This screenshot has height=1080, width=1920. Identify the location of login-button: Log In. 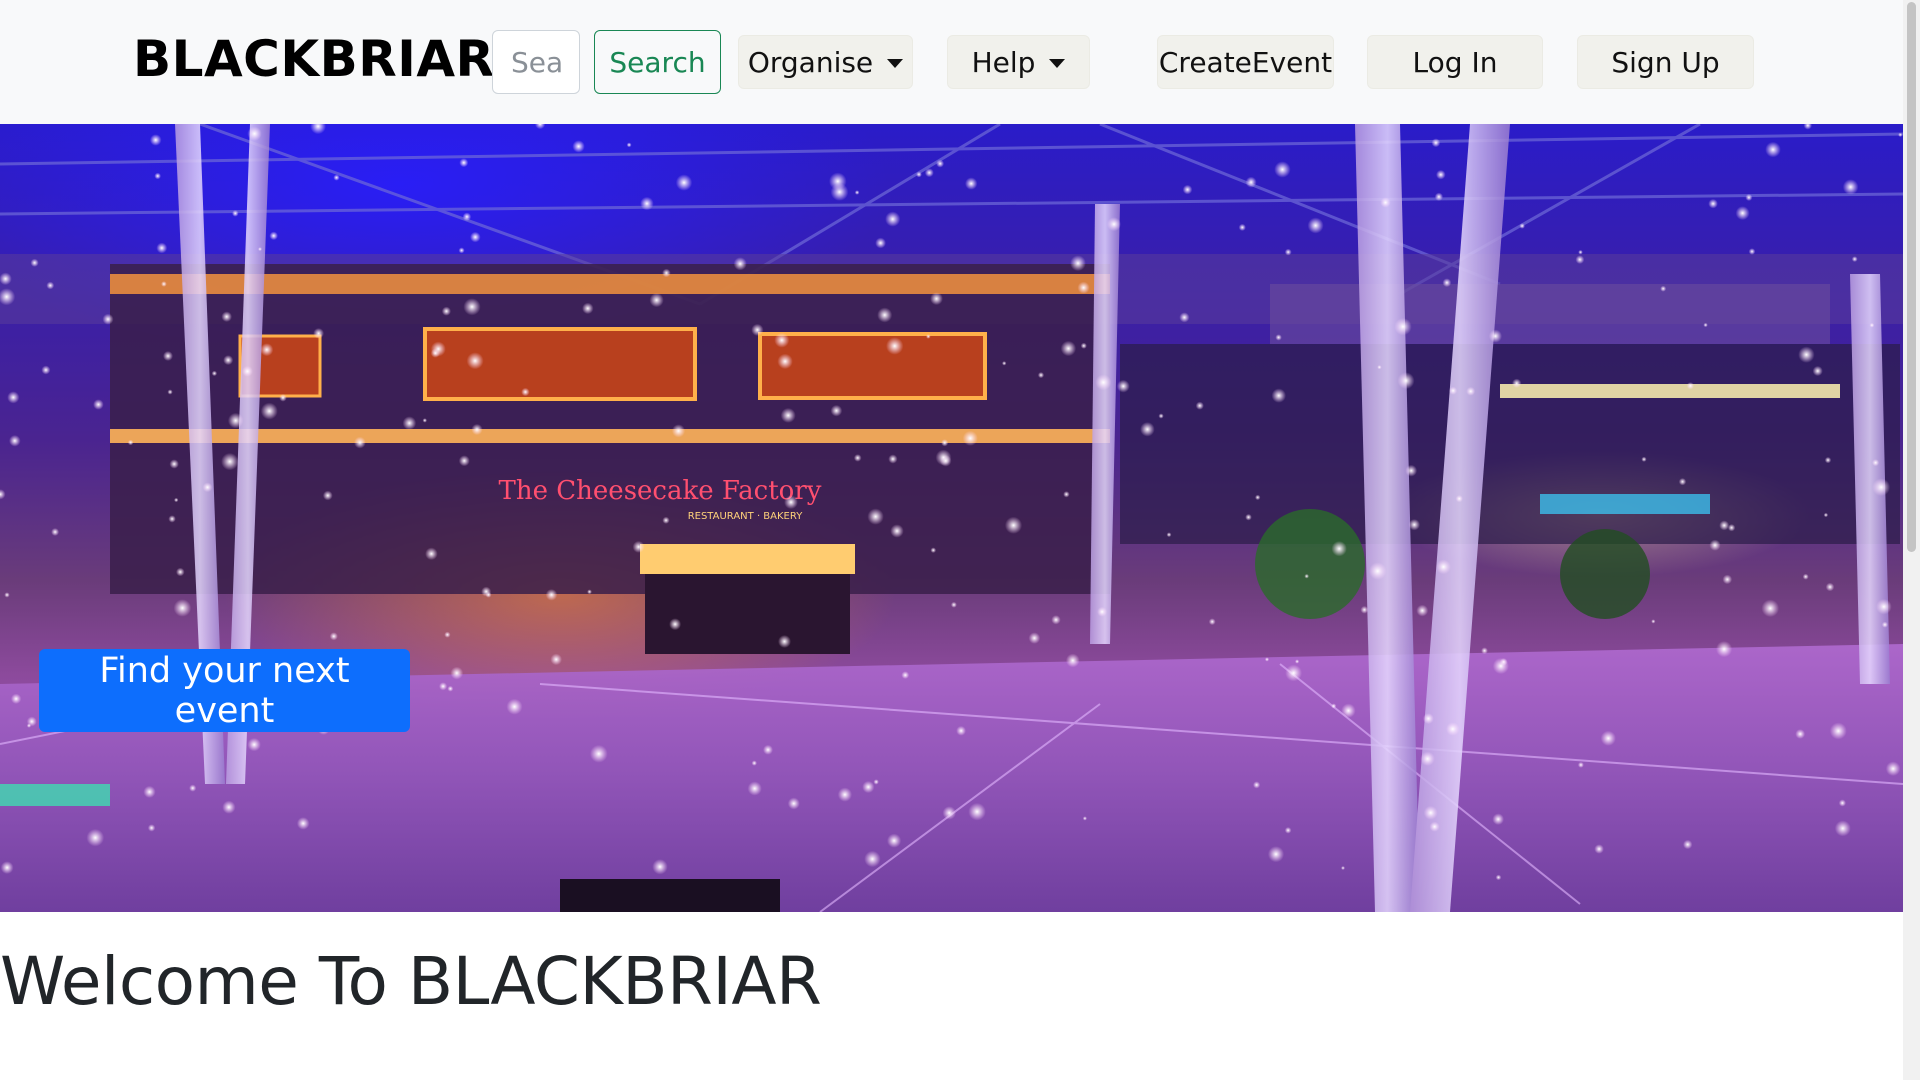
(1455, 62).